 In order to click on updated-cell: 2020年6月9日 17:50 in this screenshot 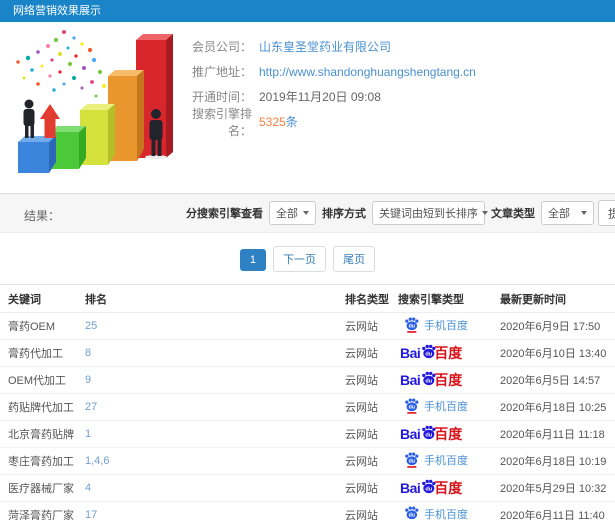, I will do `click(553, 326)`.